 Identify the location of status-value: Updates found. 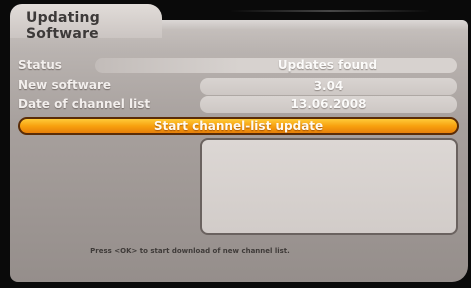
(327, 65).